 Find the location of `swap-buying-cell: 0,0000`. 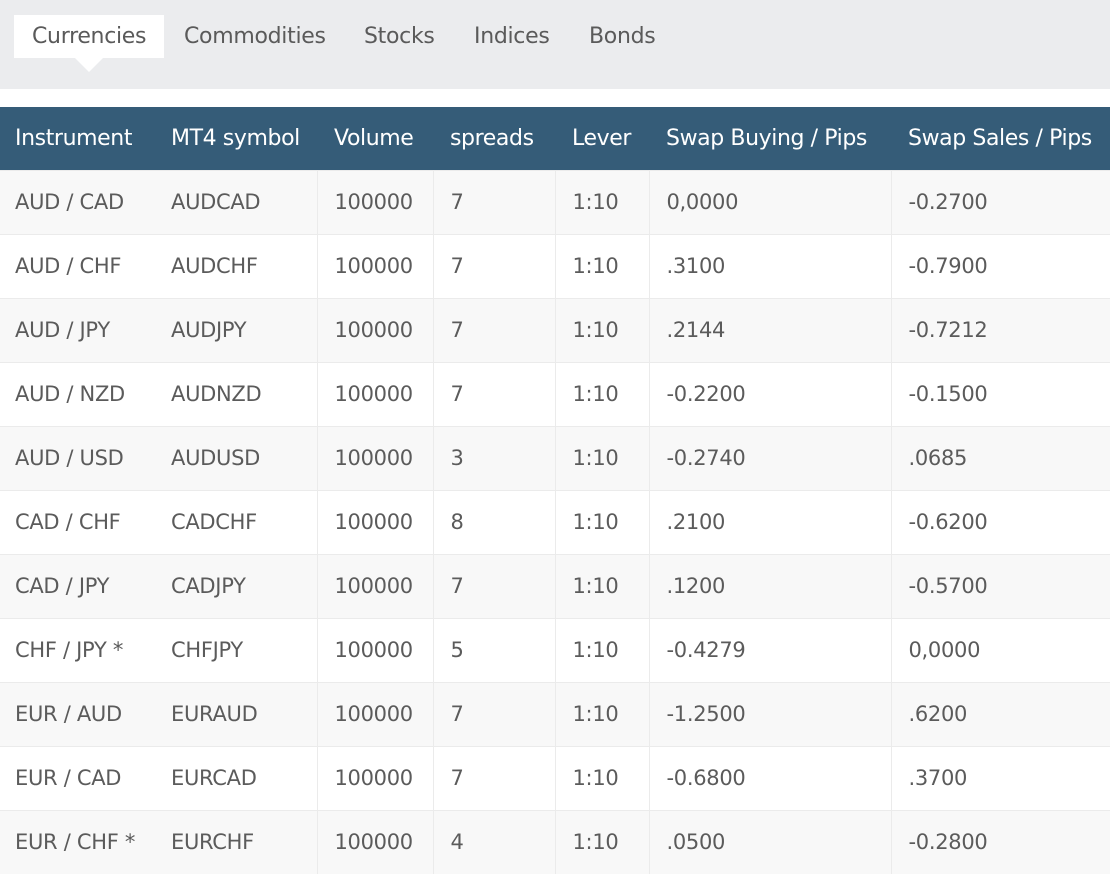

swap-buying-cell: 0,0000 is located at coordinates (769, 201).